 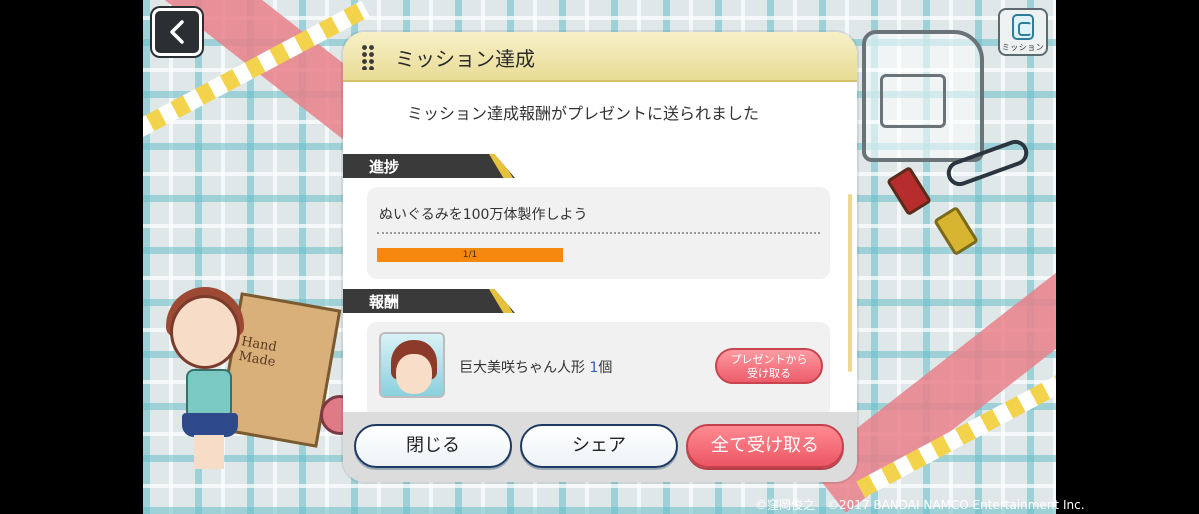 I want to click on reward-item-name: 巨大美咲ちゃん人形 1個, so click(x=535, y=367).